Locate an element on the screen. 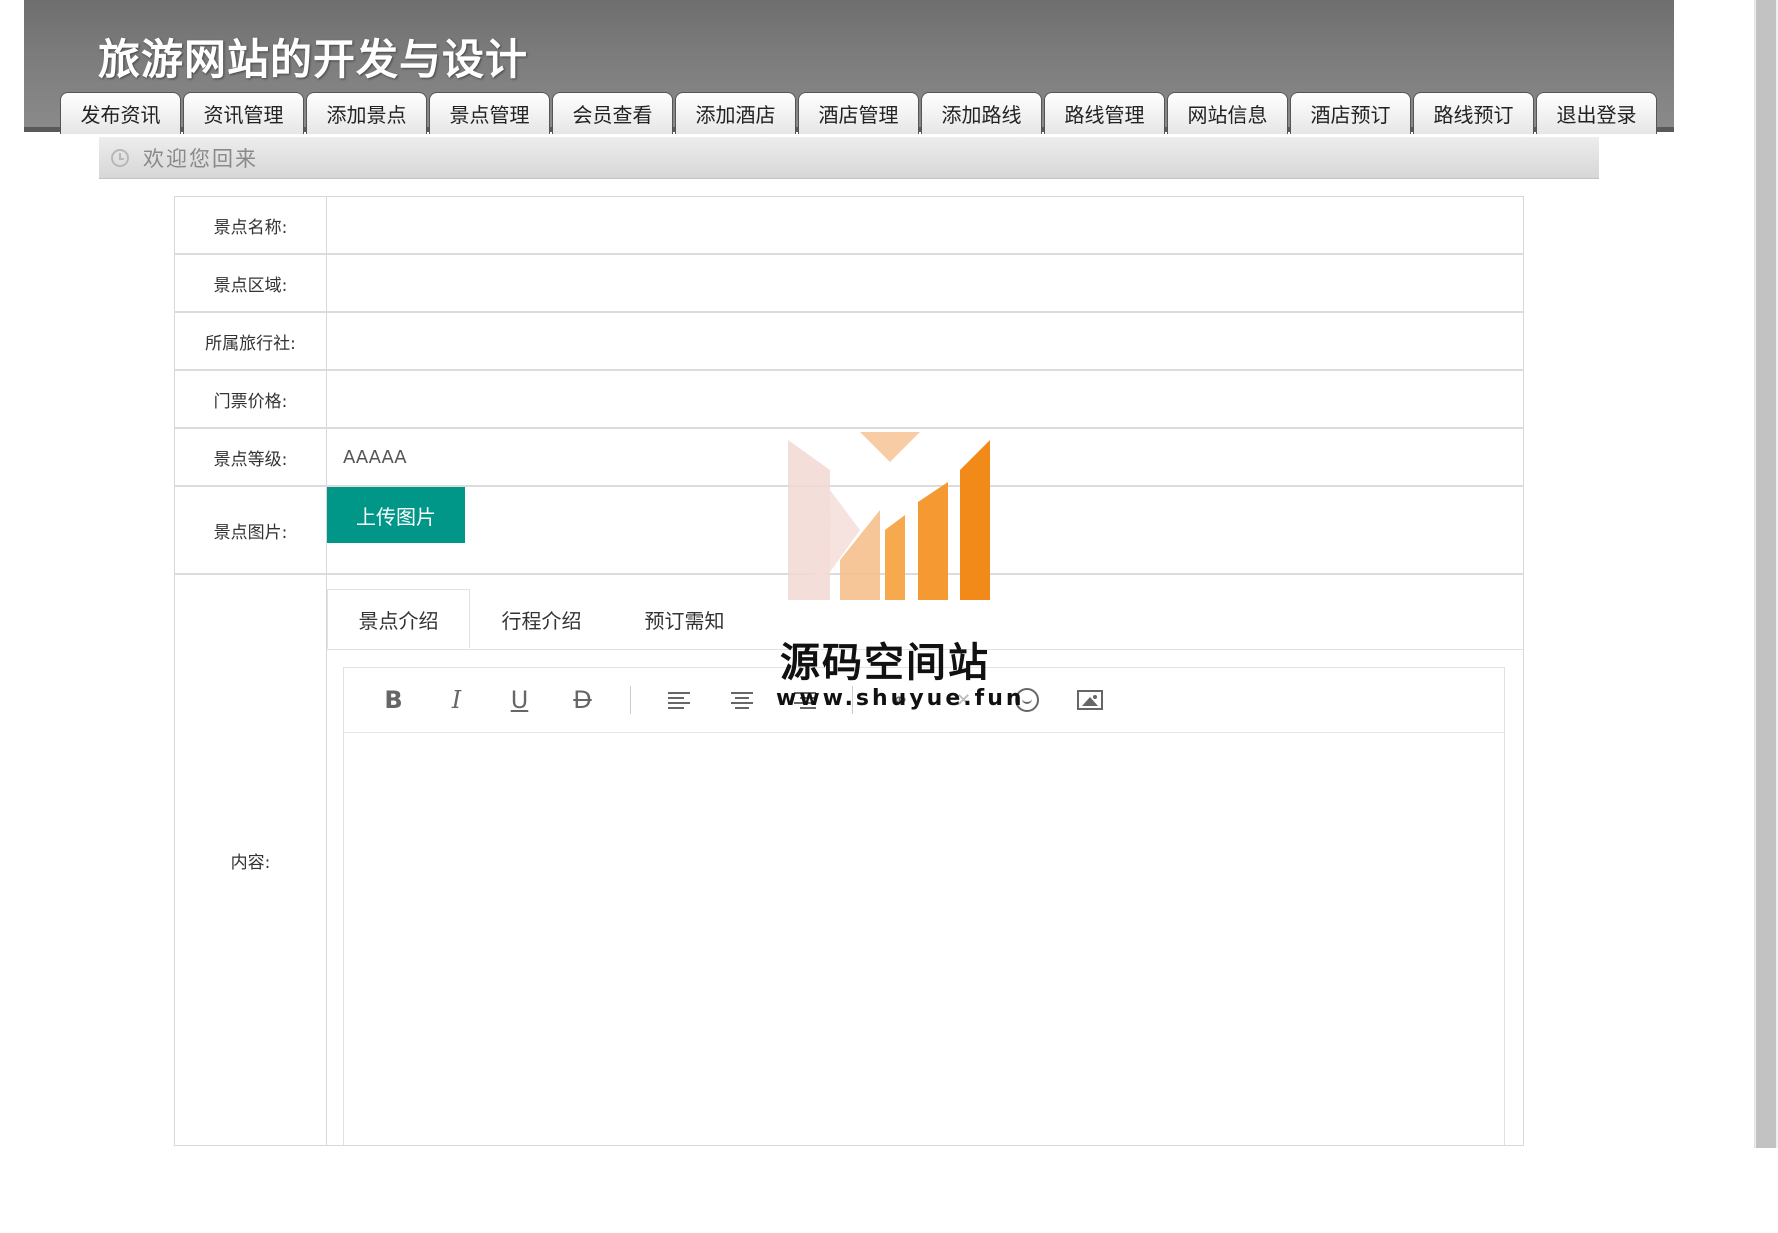  bold-icon: B is located at coordinates (393, 700).